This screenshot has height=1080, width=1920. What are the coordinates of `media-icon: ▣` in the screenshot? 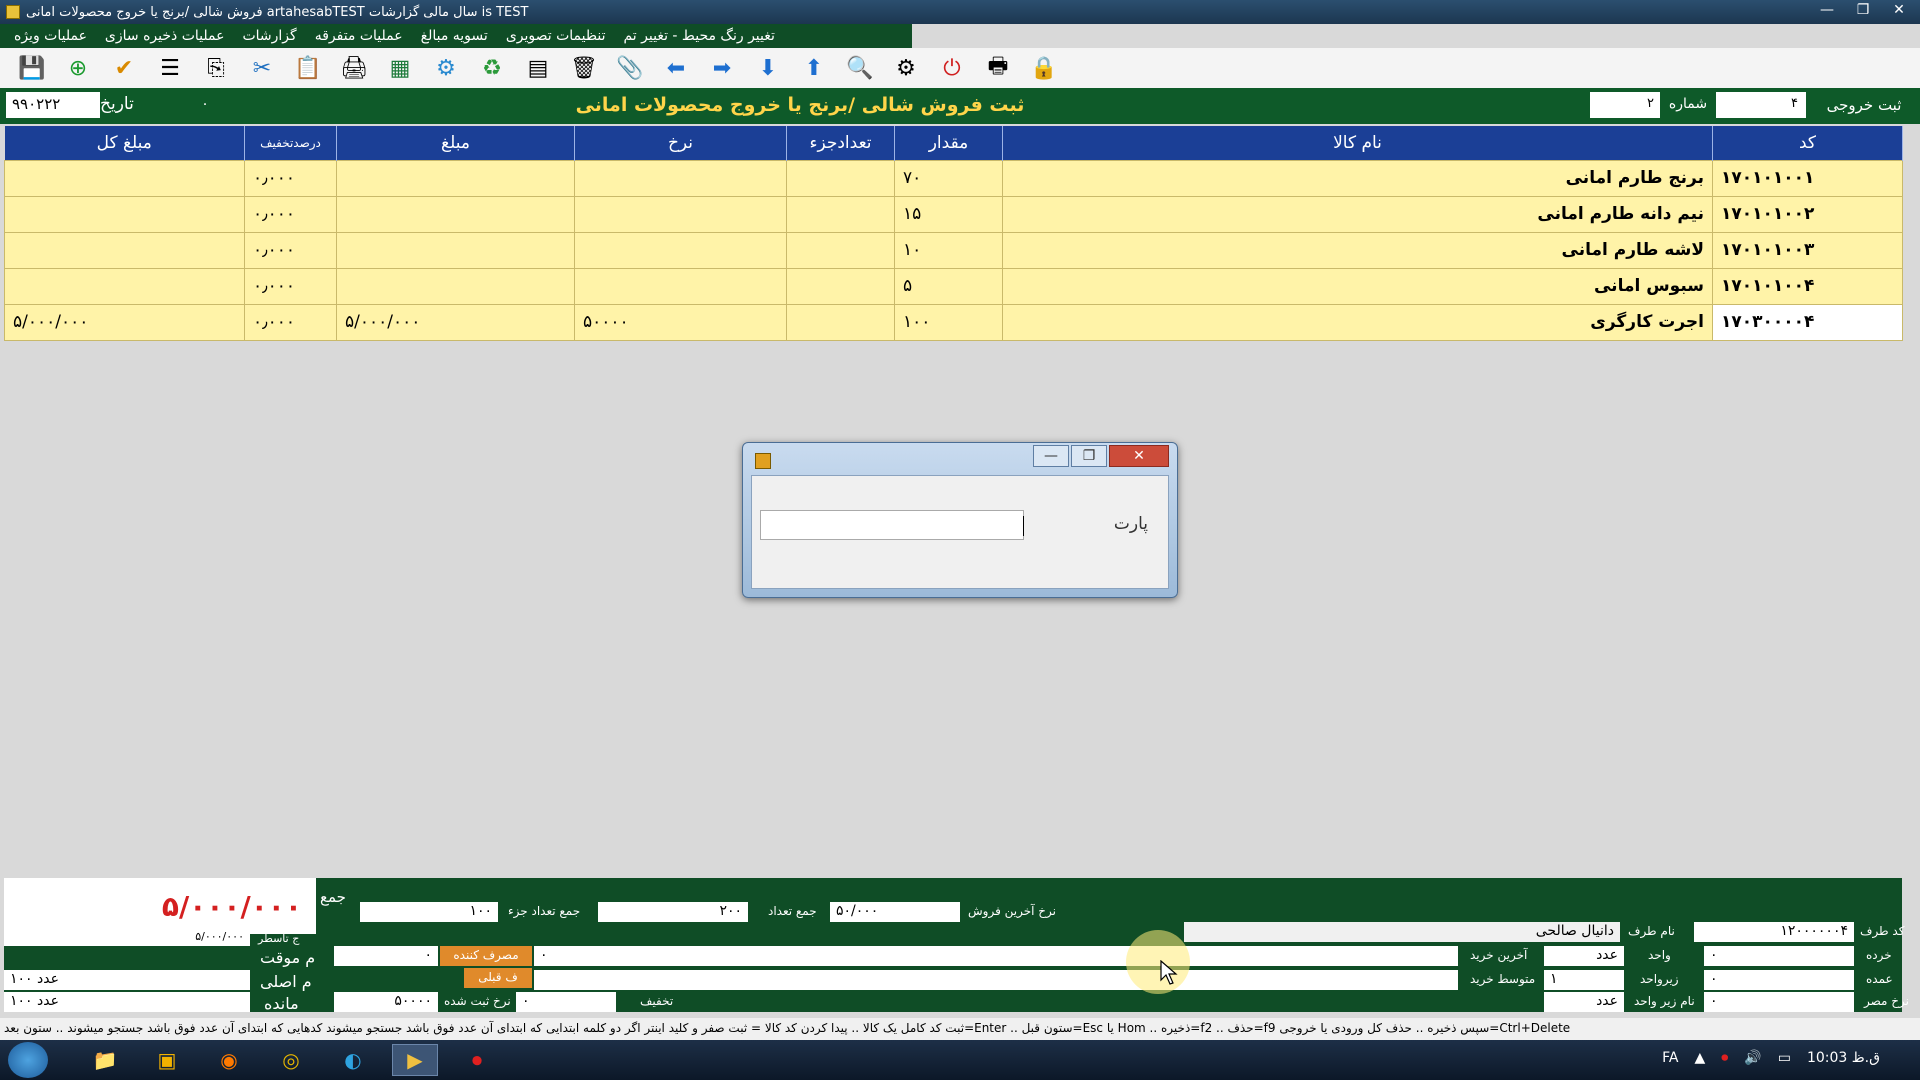 It's located at (167, 1060).